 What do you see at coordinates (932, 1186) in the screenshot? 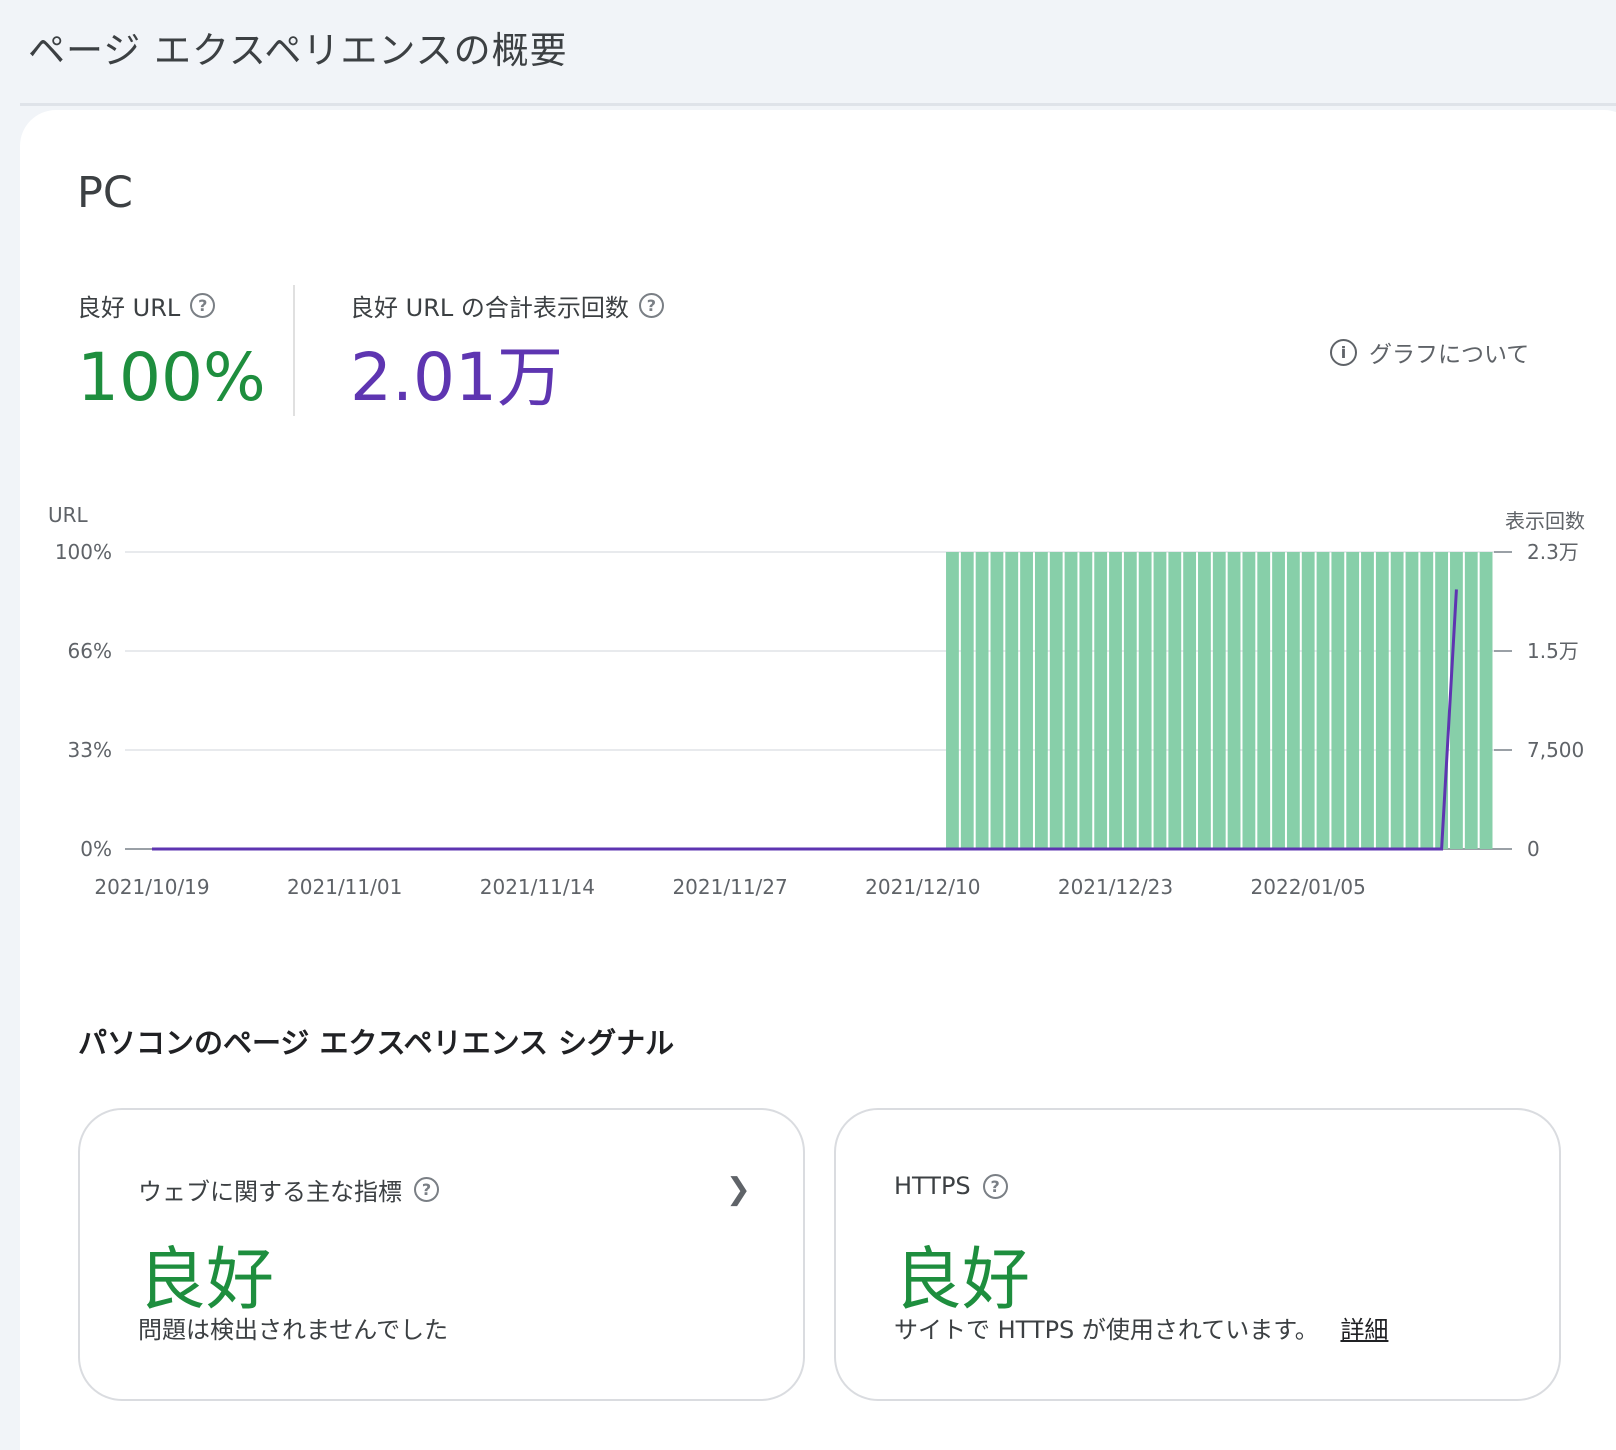
I see `https-label-text: HTTPS` at bounding box center [932, 1186].